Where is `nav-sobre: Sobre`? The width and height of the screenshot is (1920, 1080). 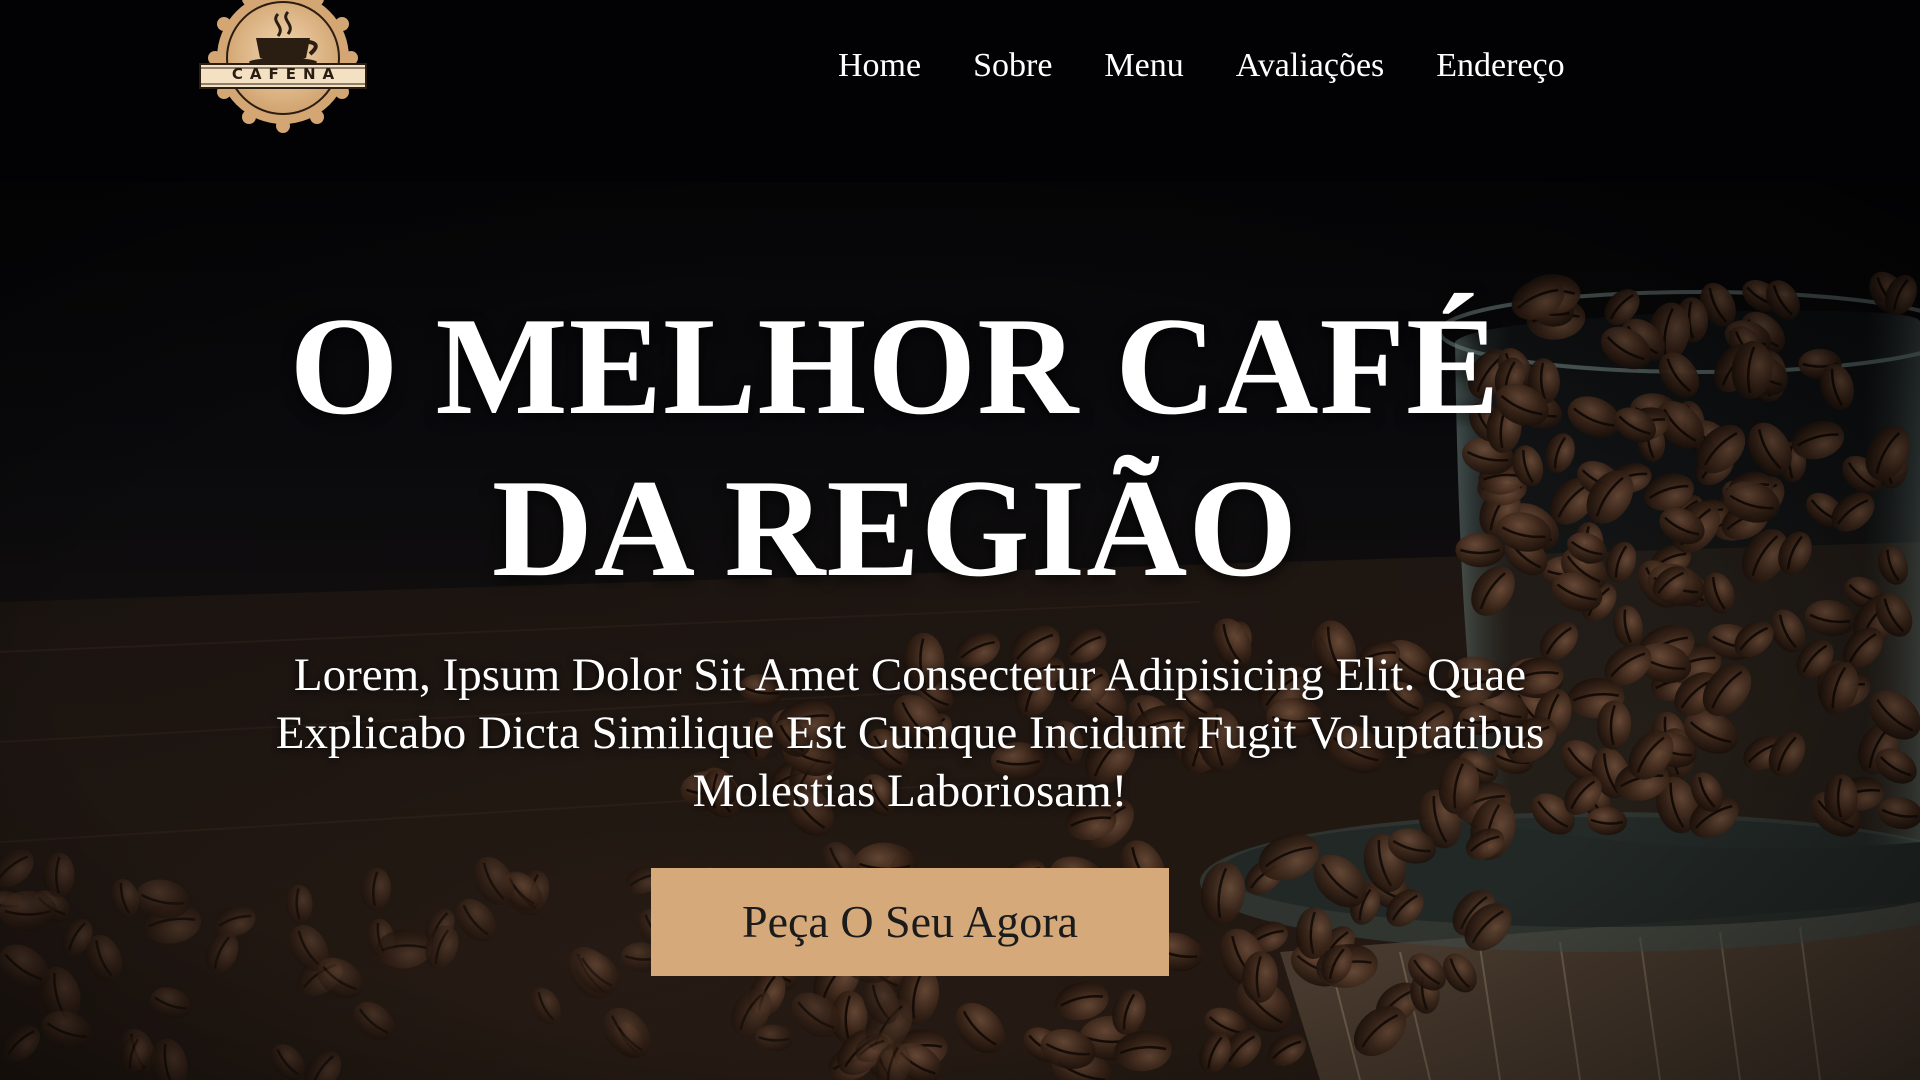
nav-sobre: Sobre is located at coordinates (1012, 66).